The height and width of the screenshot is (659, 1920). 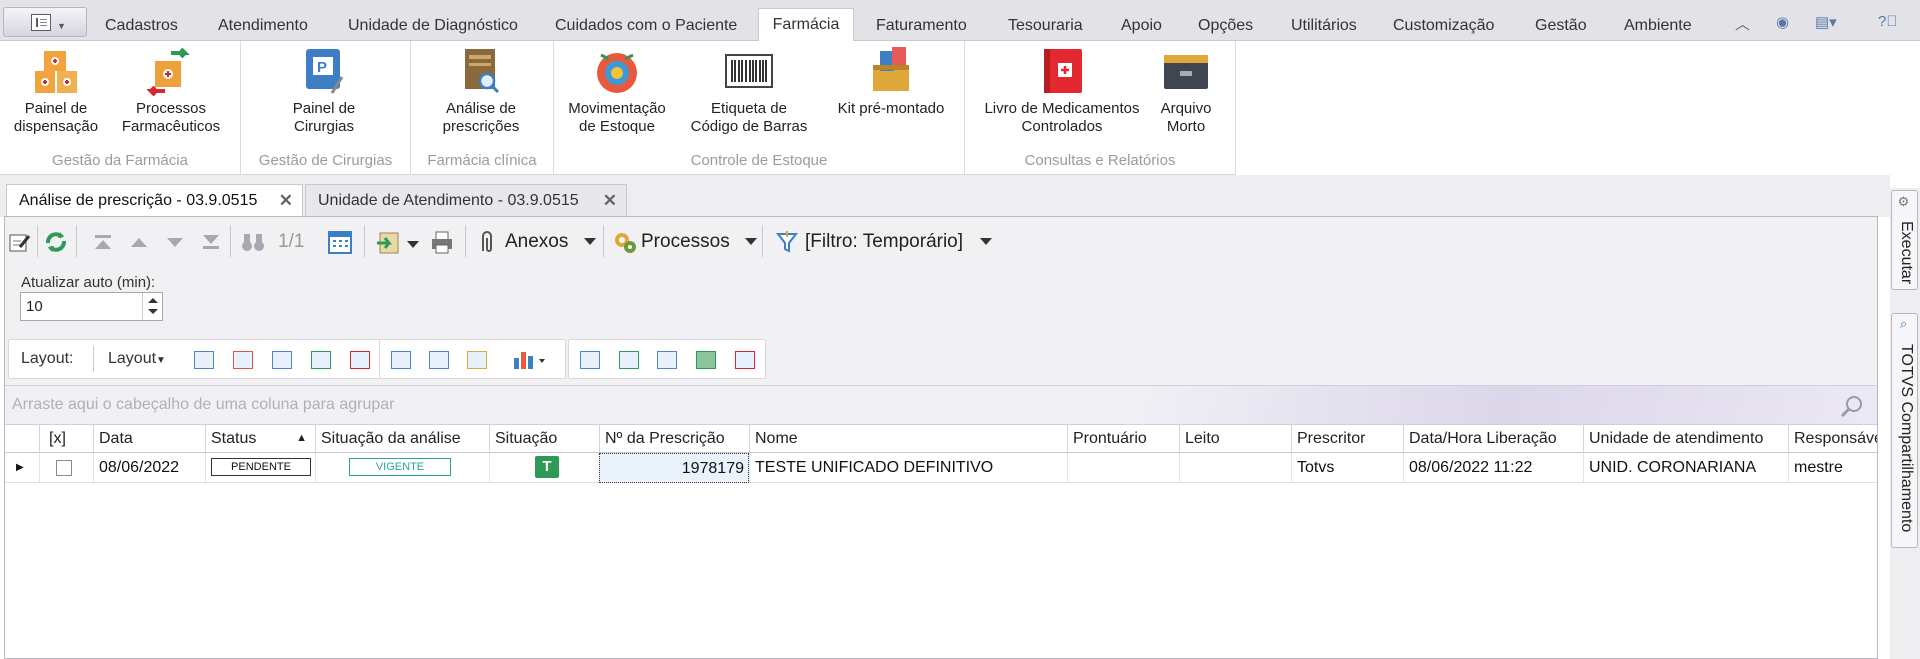 I want to click on tab-atendimento: Atendimento, so click(x=263, y=26).